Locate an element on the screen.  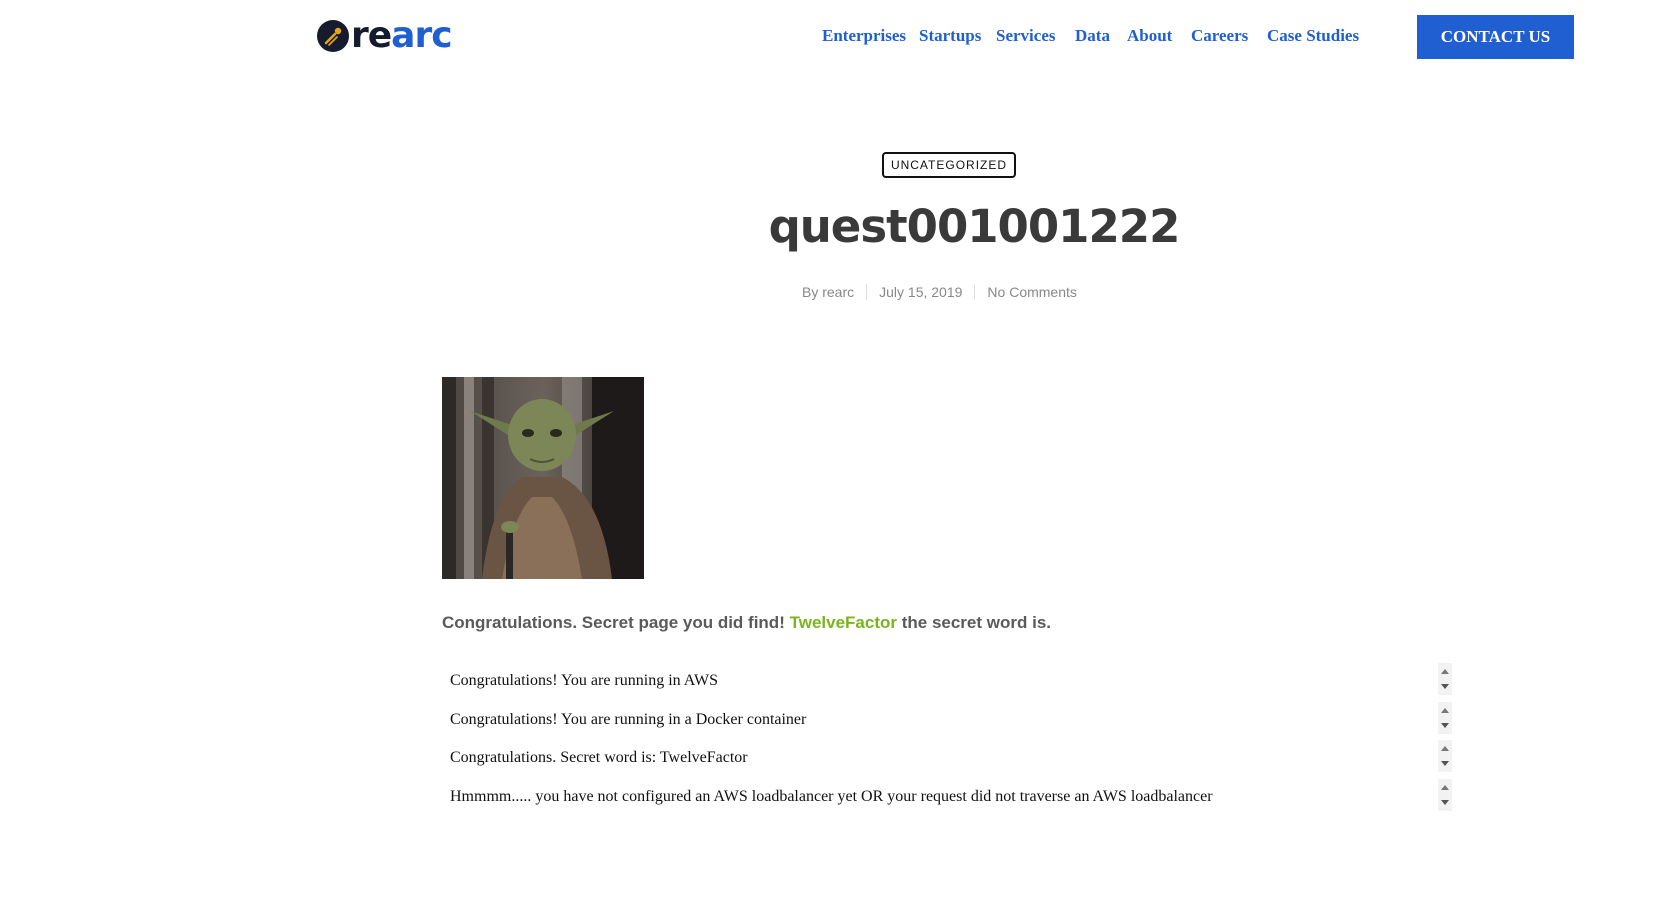
nav-case-studies: Case Studies is located at coordinates (1313, 36).